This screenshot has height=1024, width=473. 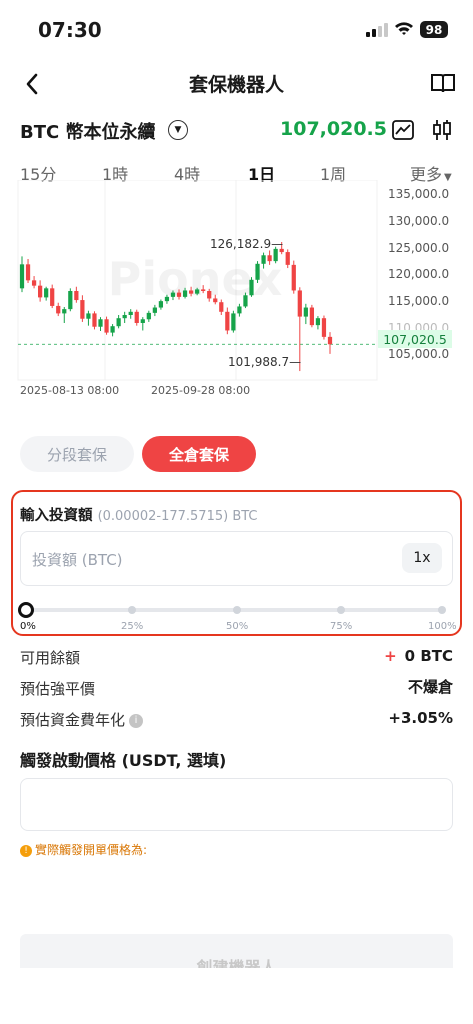 What do you see at coordinates (77, 454) in the screenshot?
I see `partial-hedge-button: 分段套保` at bounding box center [77, 454].